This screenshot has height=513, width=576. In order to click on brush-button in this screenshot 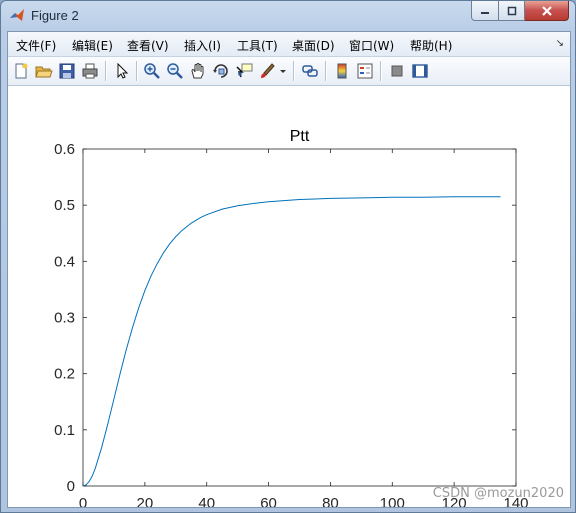, I will do `click(267, 71)`.